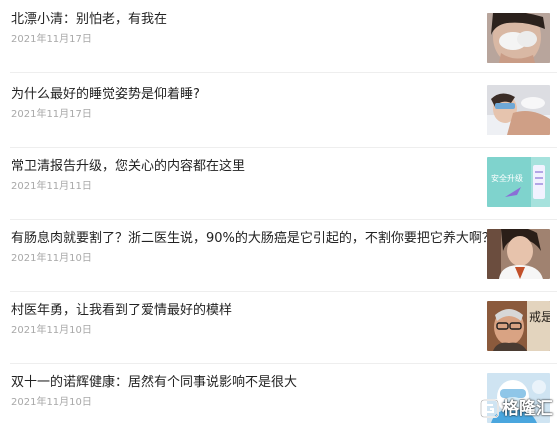  Describe the element at coordinates (539, 317) in the screenshot. I see `thumbnail-text: 戒是` at that location.